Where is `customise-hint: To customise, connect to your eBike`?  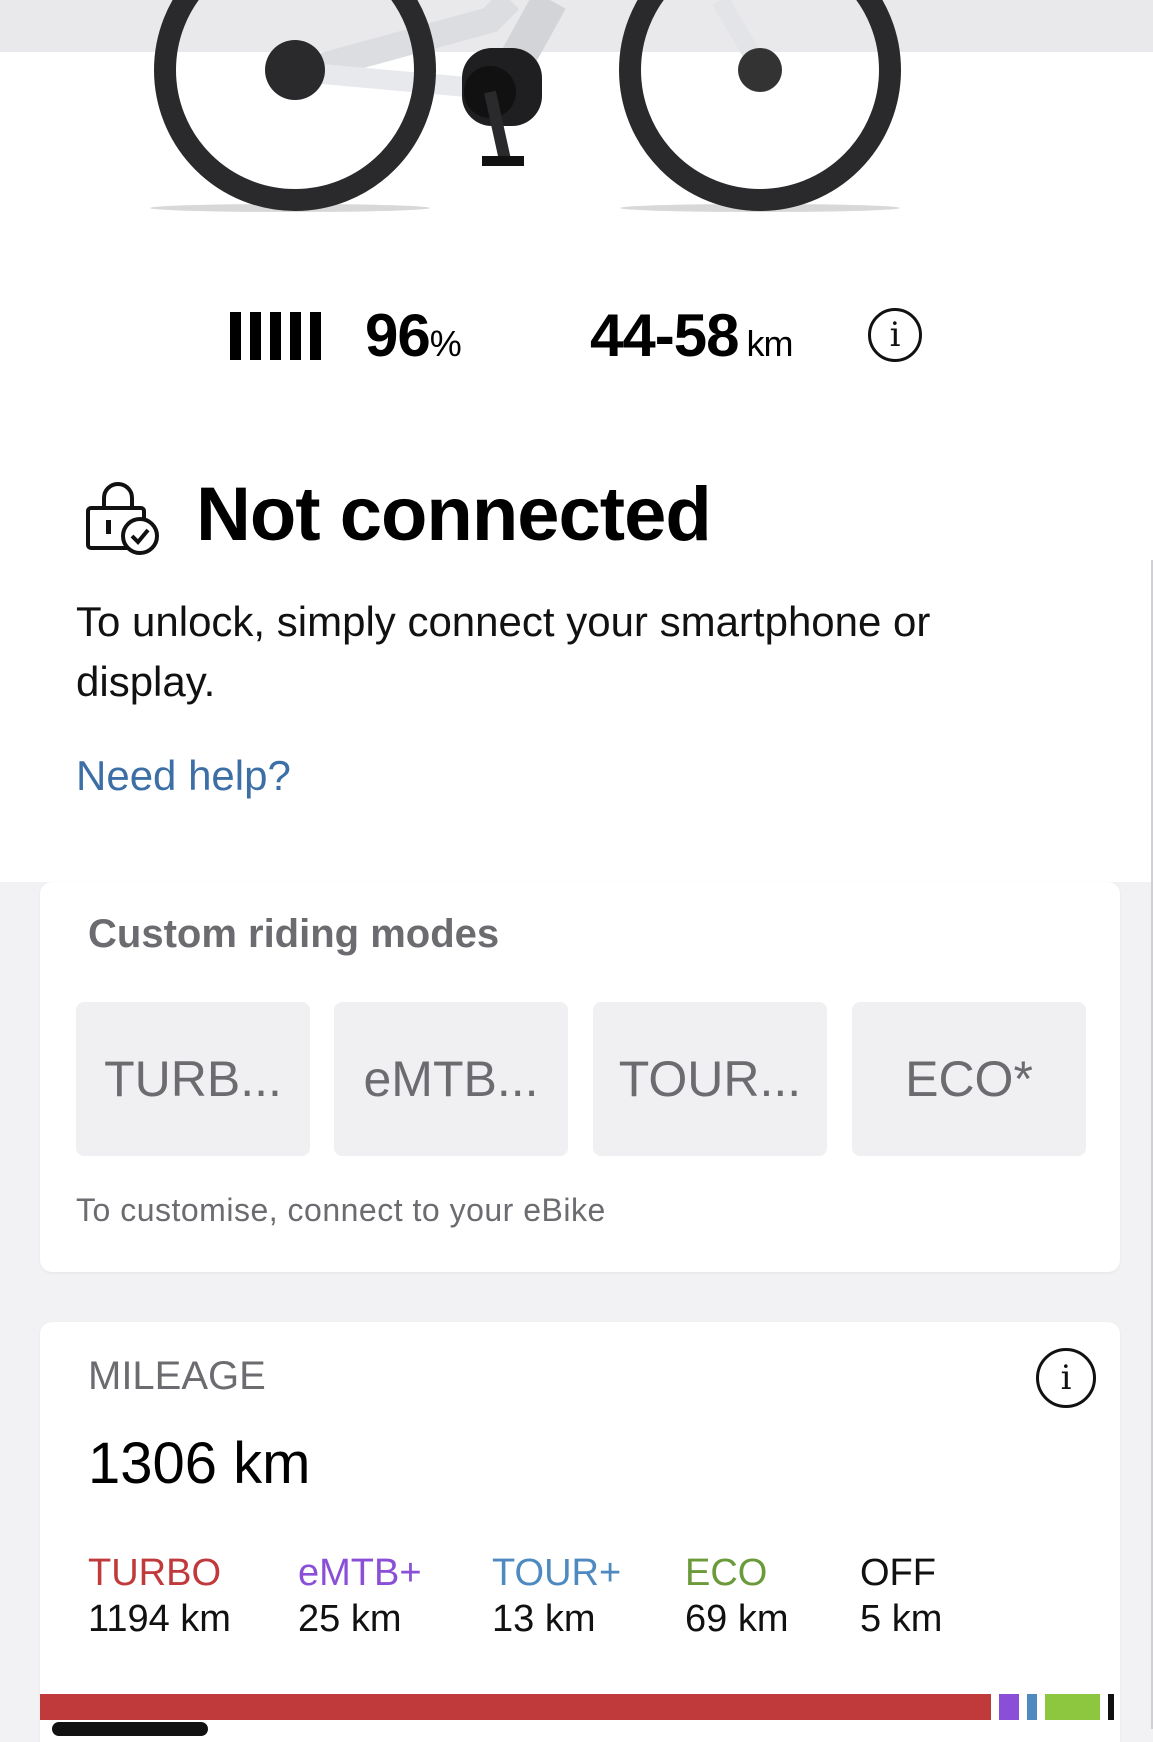 customise-hint: To customise, connect to your eBike is located at coordinates (341, 1210).